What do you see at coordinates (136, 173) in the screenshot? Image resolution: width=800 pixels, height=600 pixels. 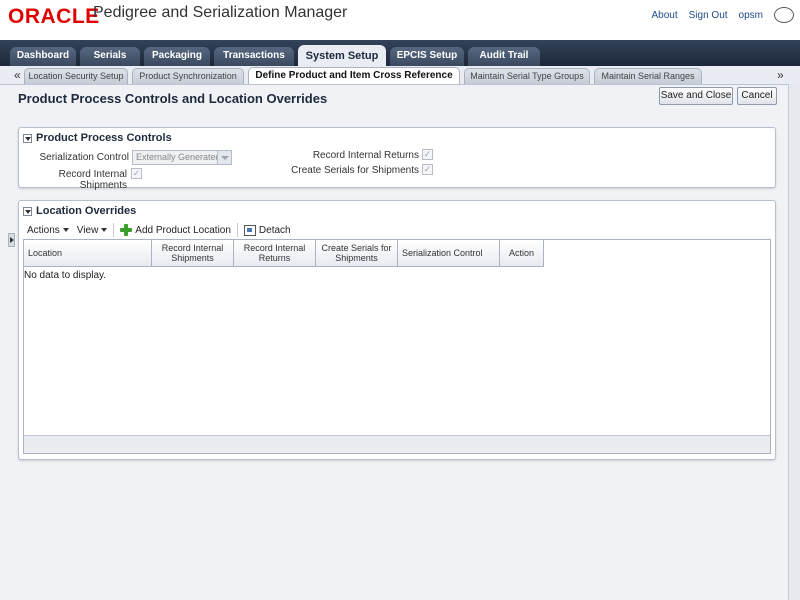 I see `record-internal-shipments-checkbox: ✓` at bounding box center [136, 173].